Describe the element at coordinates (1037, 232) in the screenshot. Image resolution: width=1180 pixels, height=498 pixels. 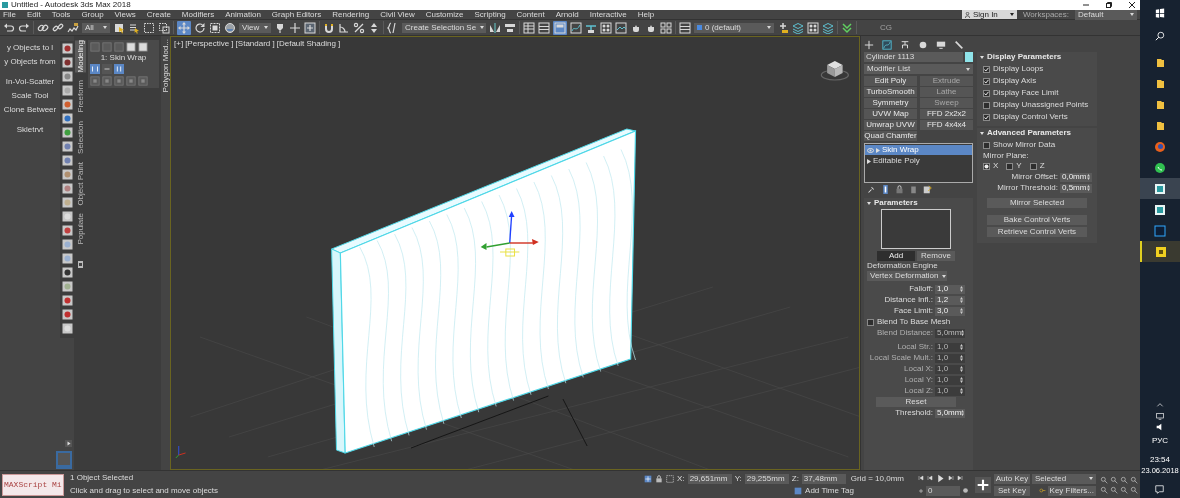
I see `rollout-button: Retrieve Control Verts` at that location.